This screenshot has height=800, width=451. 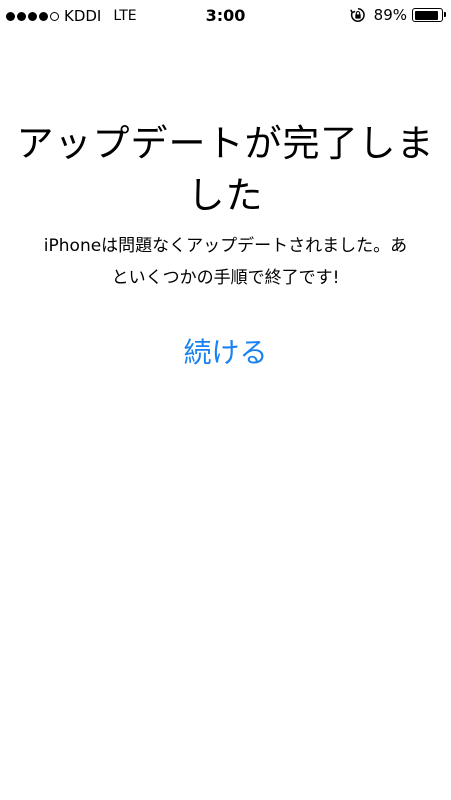 I want to click on battery-fill, so click(x=426, y=15).